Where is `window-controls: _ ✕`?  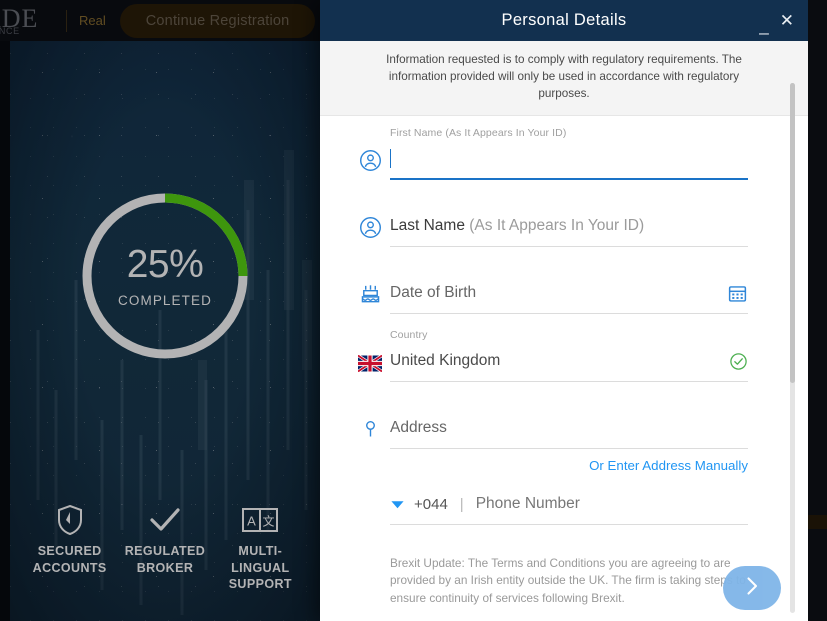 window-controls: _ ✕ is located at coordinates (776, 20).